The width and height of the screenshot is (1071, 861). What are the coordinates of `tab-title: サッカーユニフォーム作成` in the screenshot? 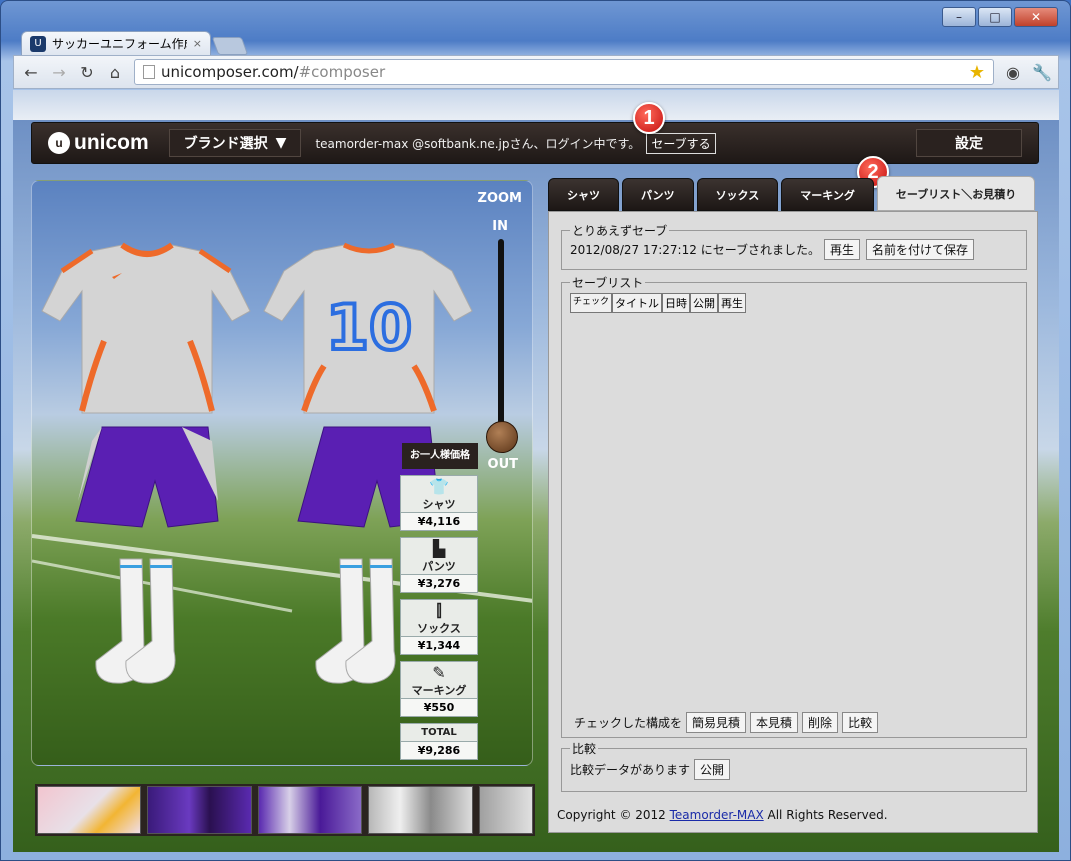 It's located at (119, 44).